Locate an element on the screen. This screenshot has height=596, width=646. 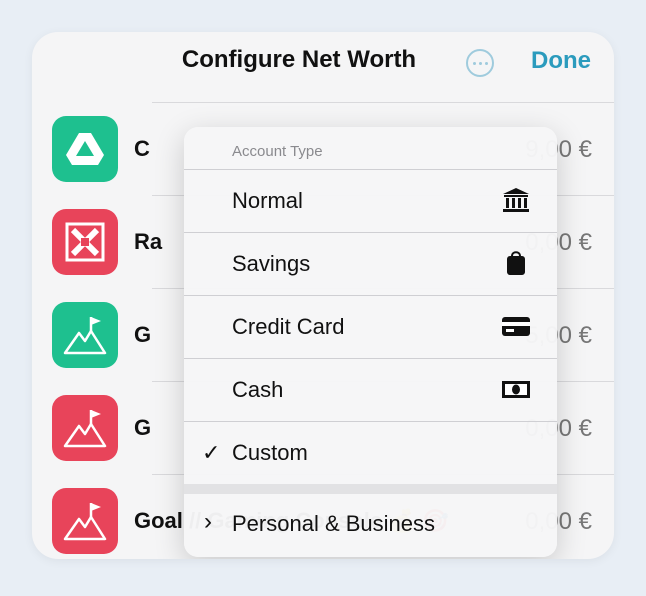
bag-icon is located at coordinates (516, 263).